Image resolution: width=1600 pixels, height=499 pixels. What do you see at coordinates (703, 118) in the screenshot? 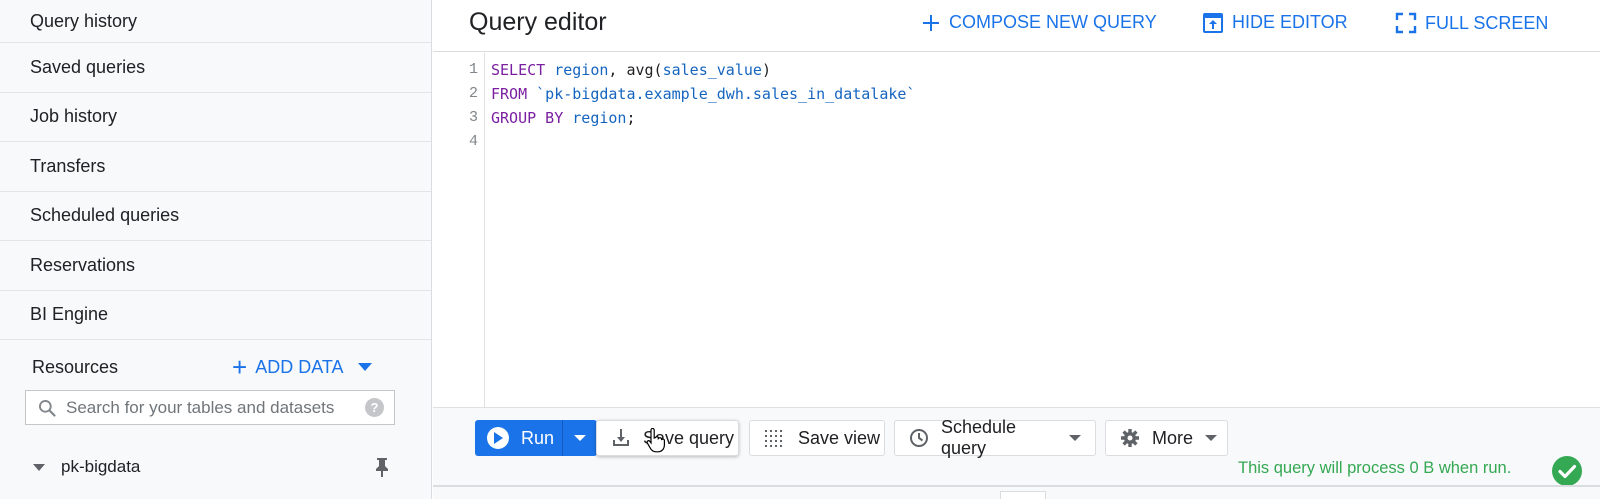
I see `code-line-3: GROUP BY region;` at bounding box center [703, 118].